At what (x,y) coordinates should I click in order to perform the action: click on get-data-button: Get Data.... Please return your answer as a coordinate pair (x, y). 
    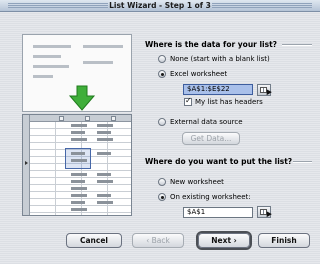
    Looking at the image, I should click on (211, 138).